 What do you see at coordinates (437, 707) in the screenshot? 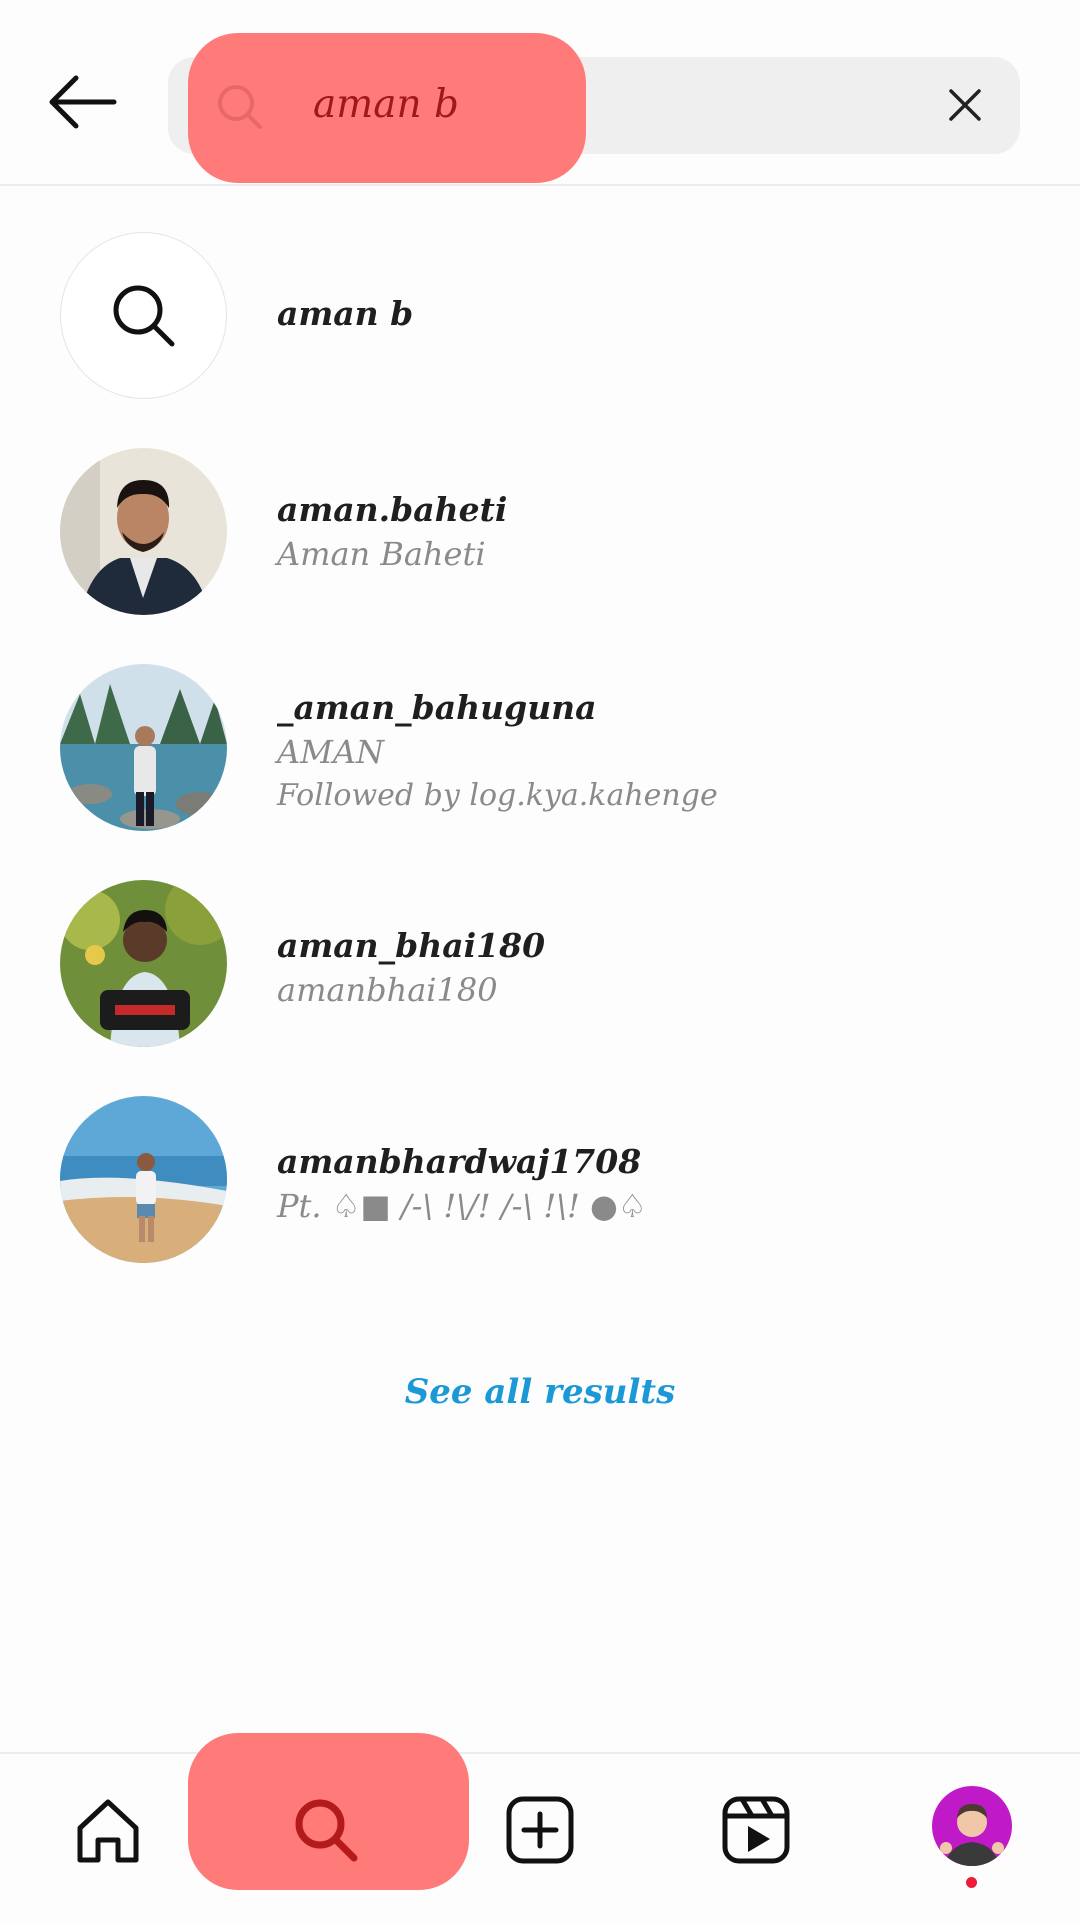
I see `username: _aman_bahuguna` at bounding box center [437, 707].